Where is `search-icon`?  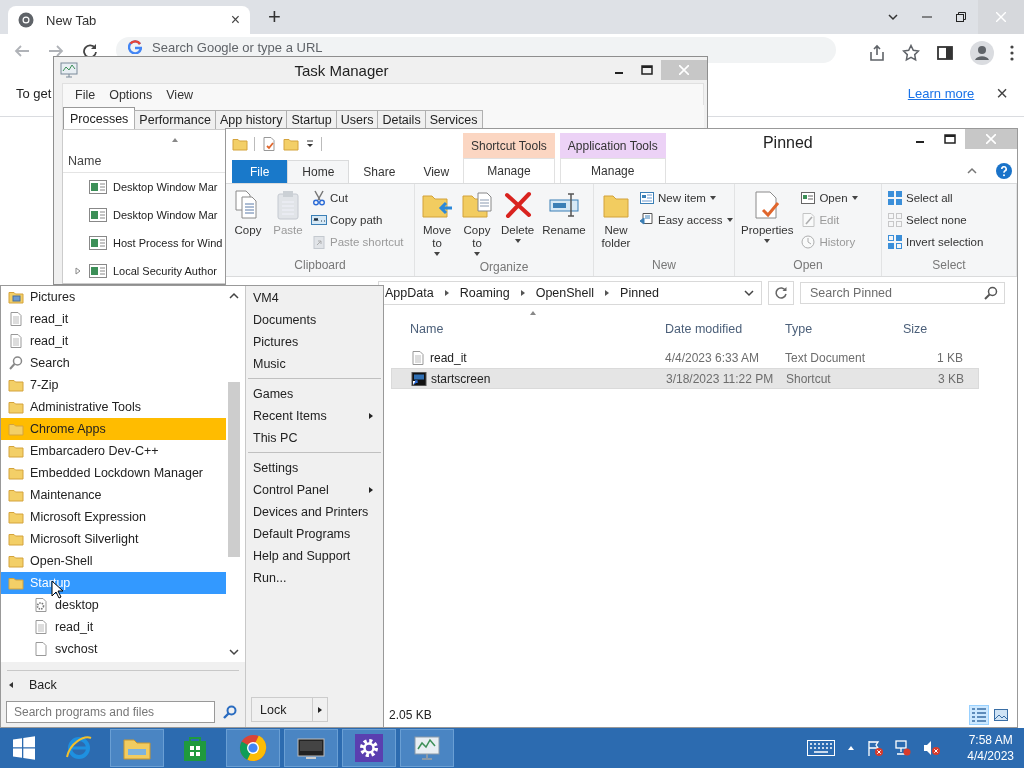
search-icon is located at coordinates (230, 712).